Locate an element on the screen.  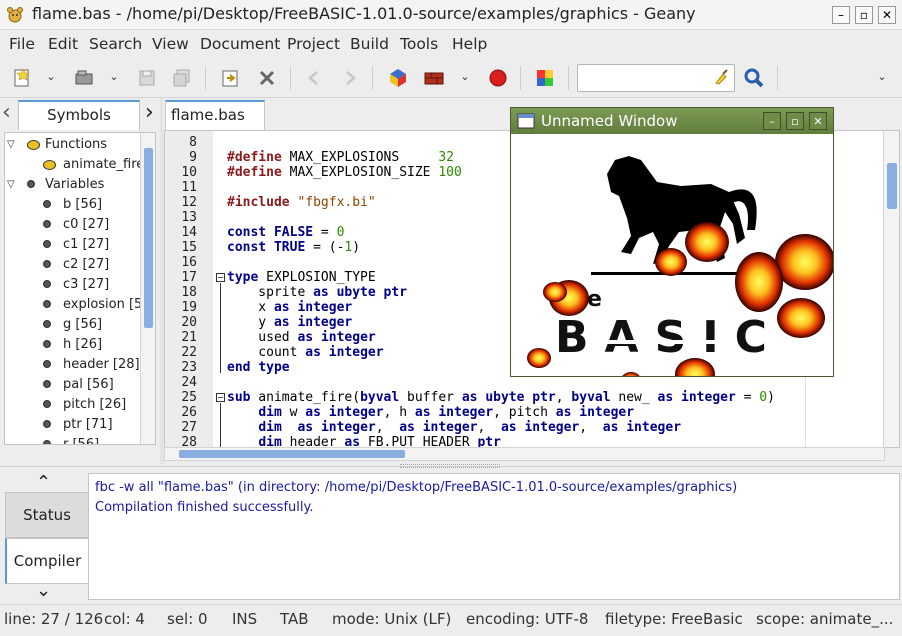
build-button is located at coordinates (434, 78).